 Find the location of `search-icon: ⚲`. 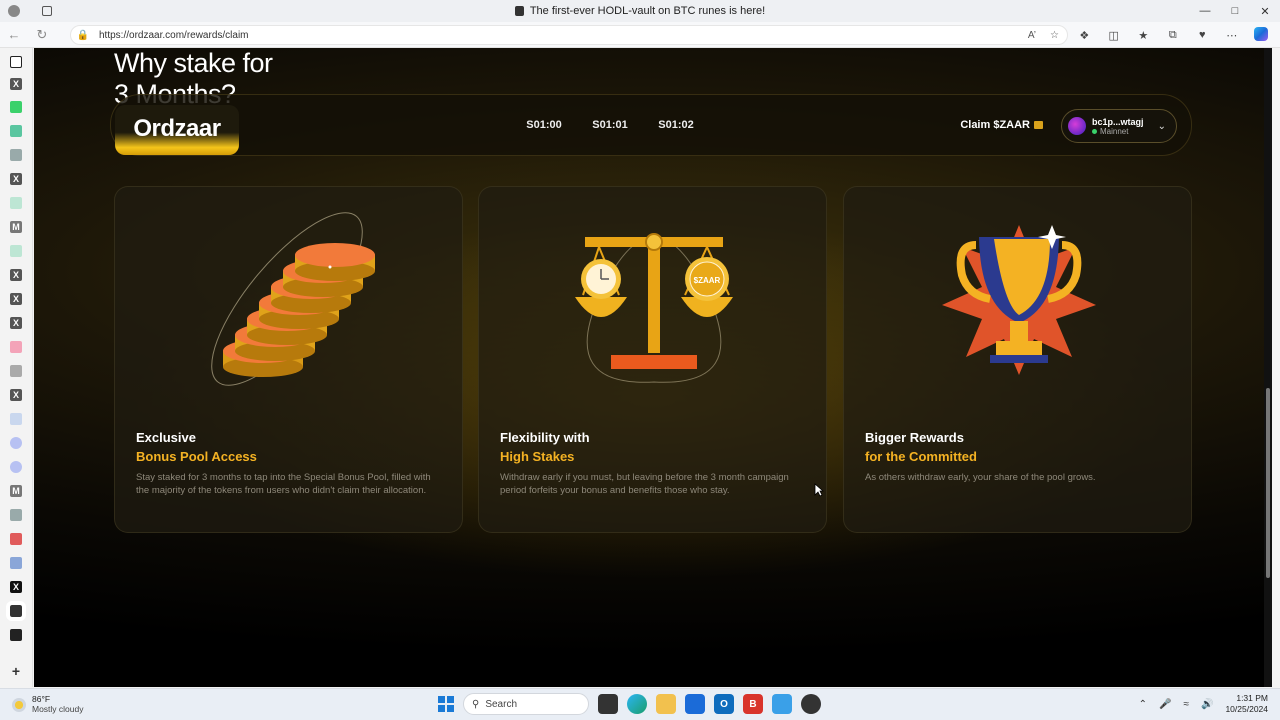

search-icon: ⚲ is located at coordinates (476, 704).